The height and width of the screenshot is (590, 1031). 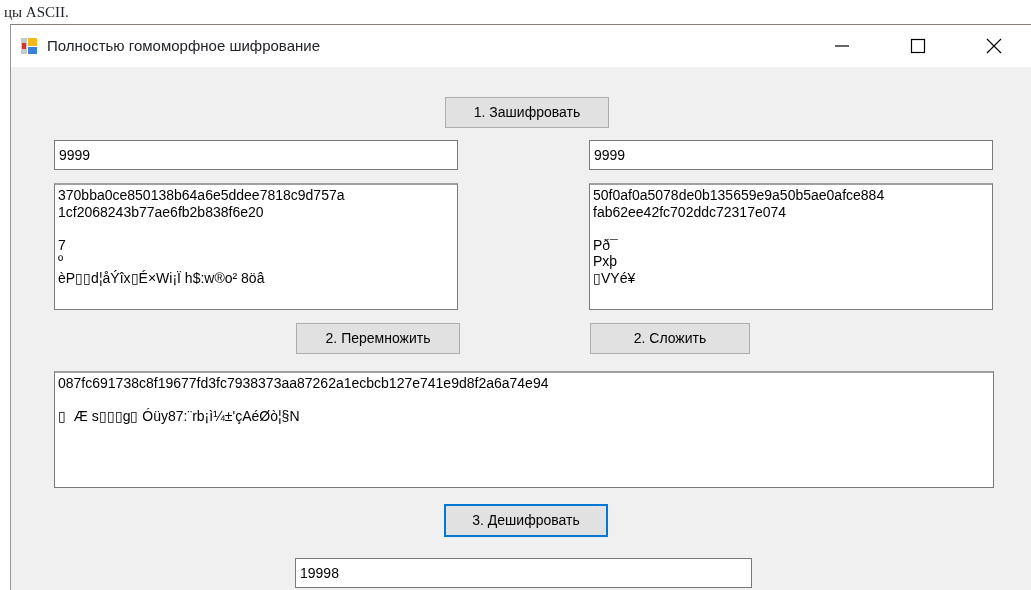 What do you see at coordinates (994, 46) in the screenshot?
I see `close-icon` at bounding box center [994, 46].